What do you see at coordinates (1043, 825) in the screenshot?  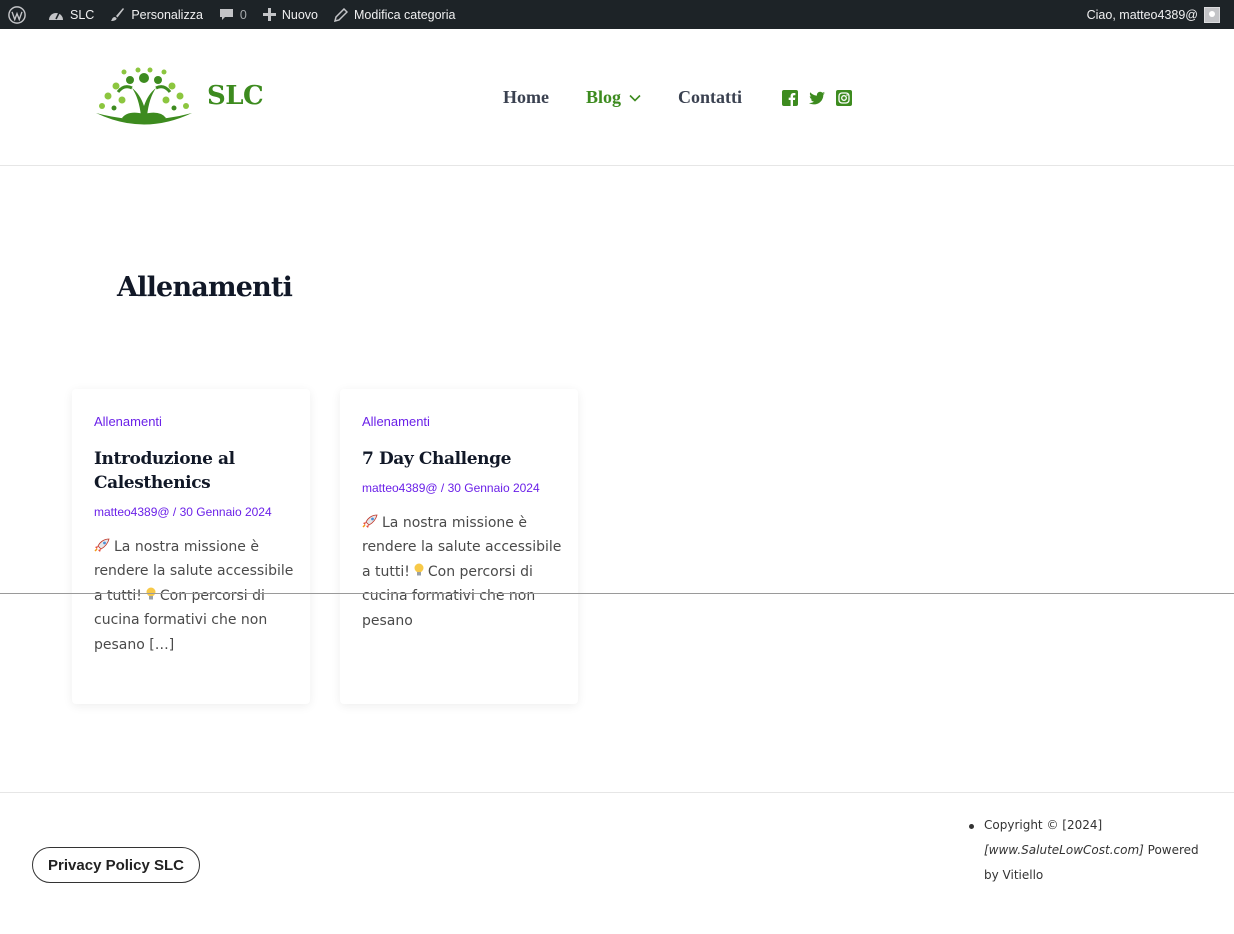 I see `copyright-year: Copyright © [2024]` at bounding box center [1043, 825].